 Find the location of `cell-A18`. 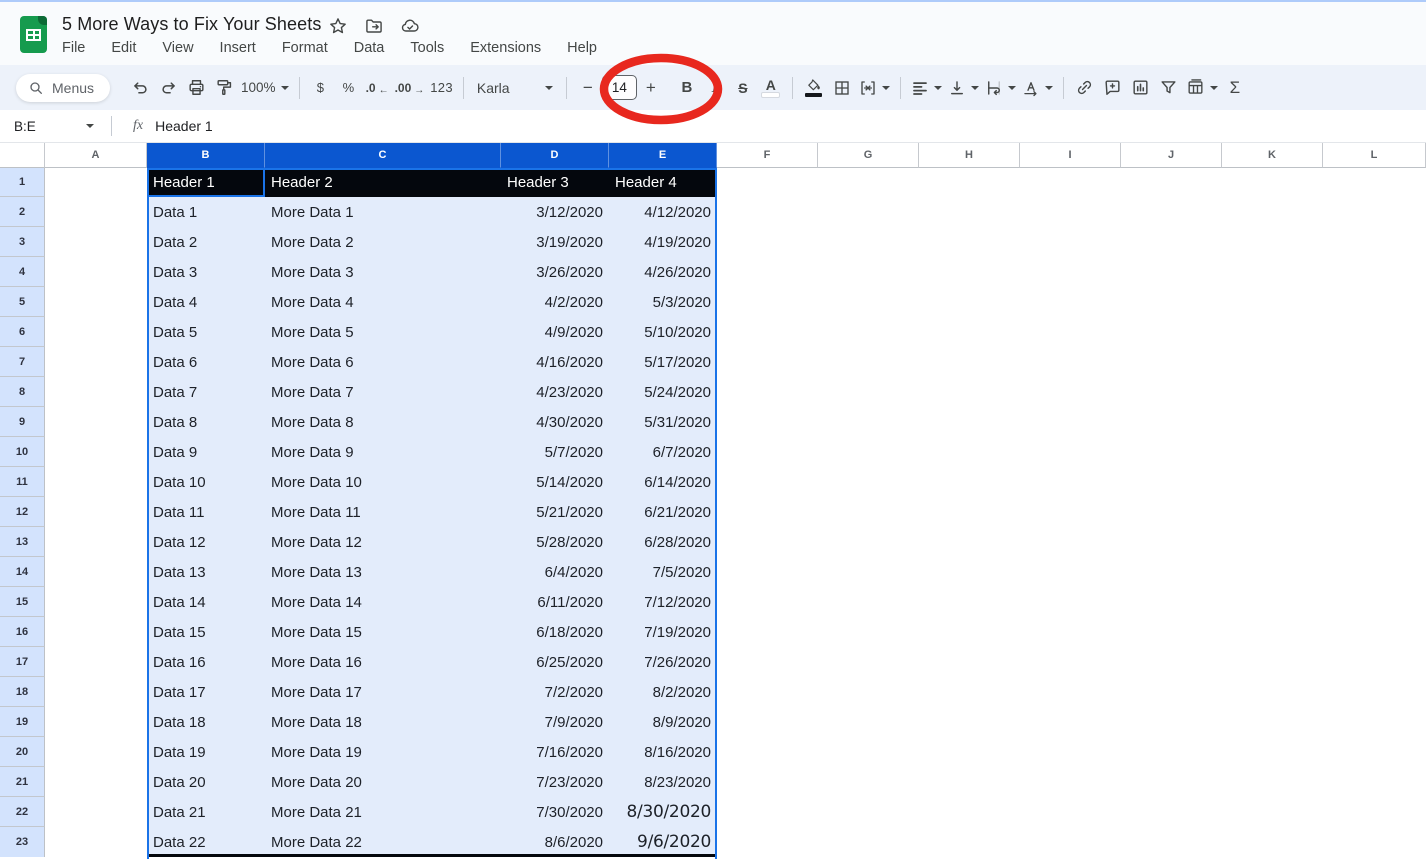

cell-A18 is located at coordinates (96, 692).